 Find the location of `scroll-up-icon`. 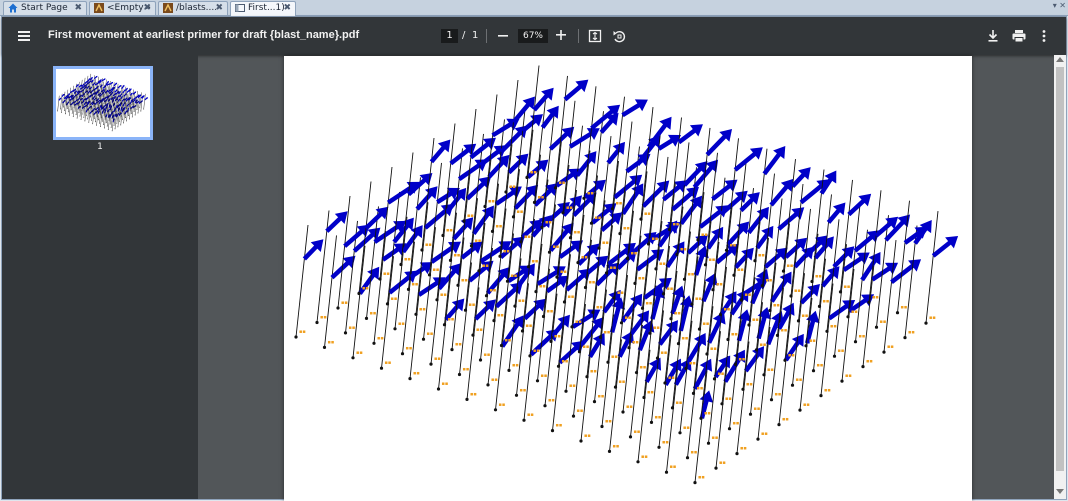

scroll-up-icon is located at coordinates (1060, 59).